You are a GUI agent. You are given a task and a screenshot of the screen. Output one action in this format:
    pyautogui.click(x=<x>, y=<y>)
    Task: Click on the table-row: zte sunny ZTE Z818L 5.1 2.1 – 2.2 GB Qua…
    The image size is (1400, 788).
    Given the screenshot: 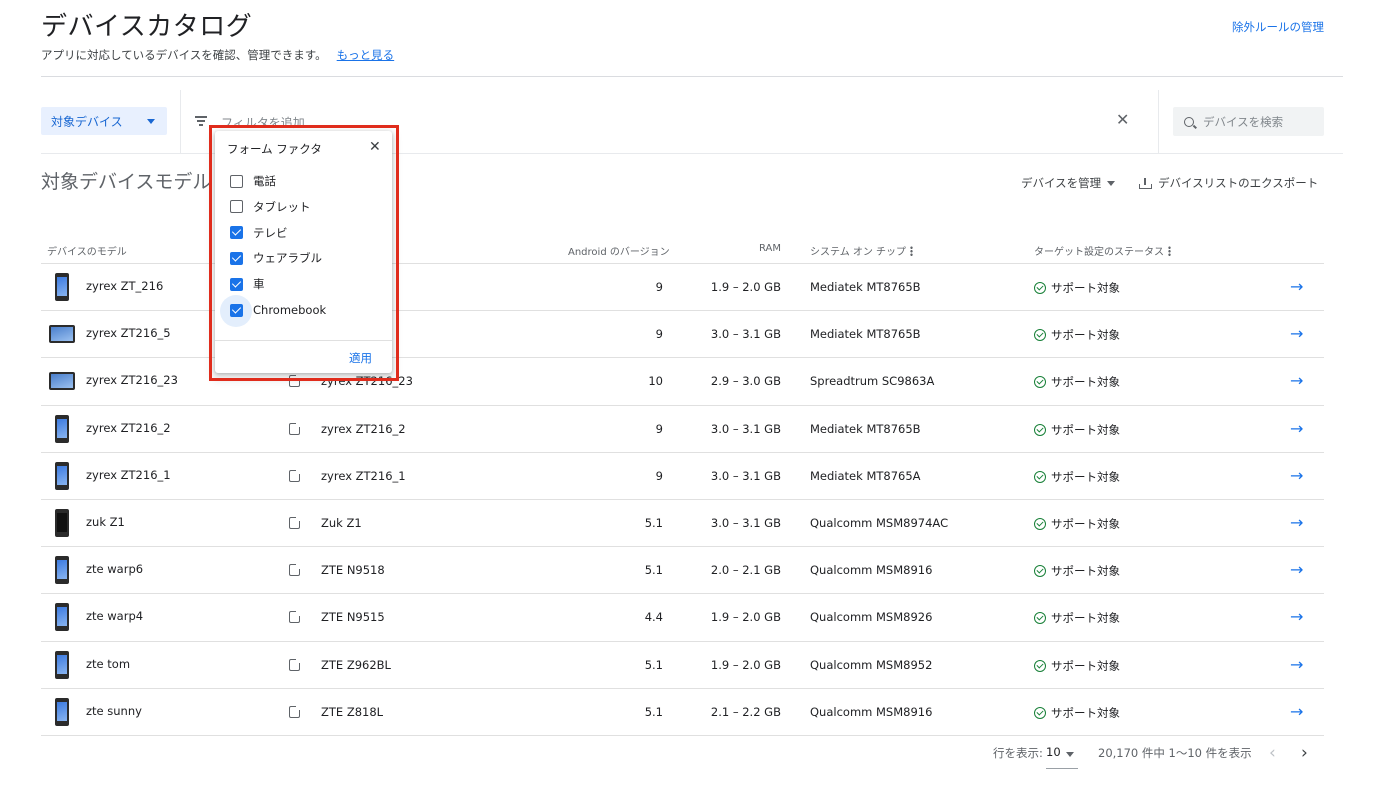 What is the action you would take?
    pyautogui.click(x=682, y=712)
    